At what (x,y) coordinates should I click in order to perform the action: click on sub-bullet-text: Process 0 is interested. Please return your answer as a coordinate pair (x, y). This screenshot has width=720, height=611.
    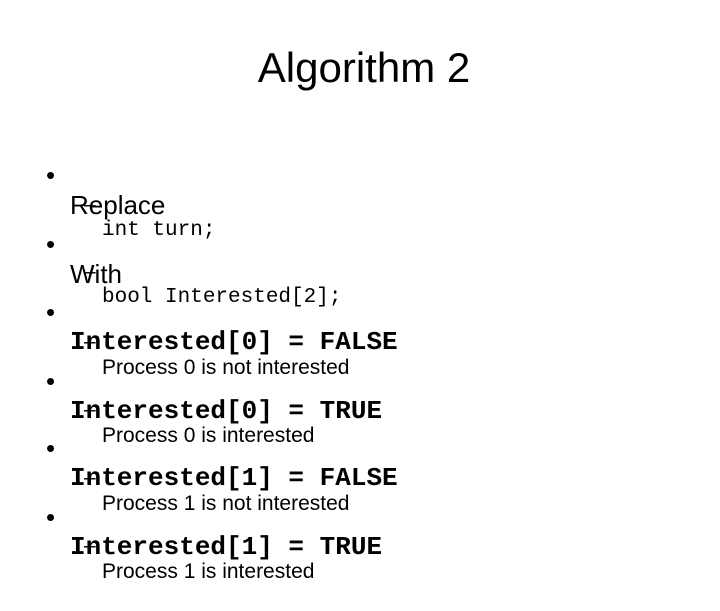
    Looking at the image, I should click on (208, 435).